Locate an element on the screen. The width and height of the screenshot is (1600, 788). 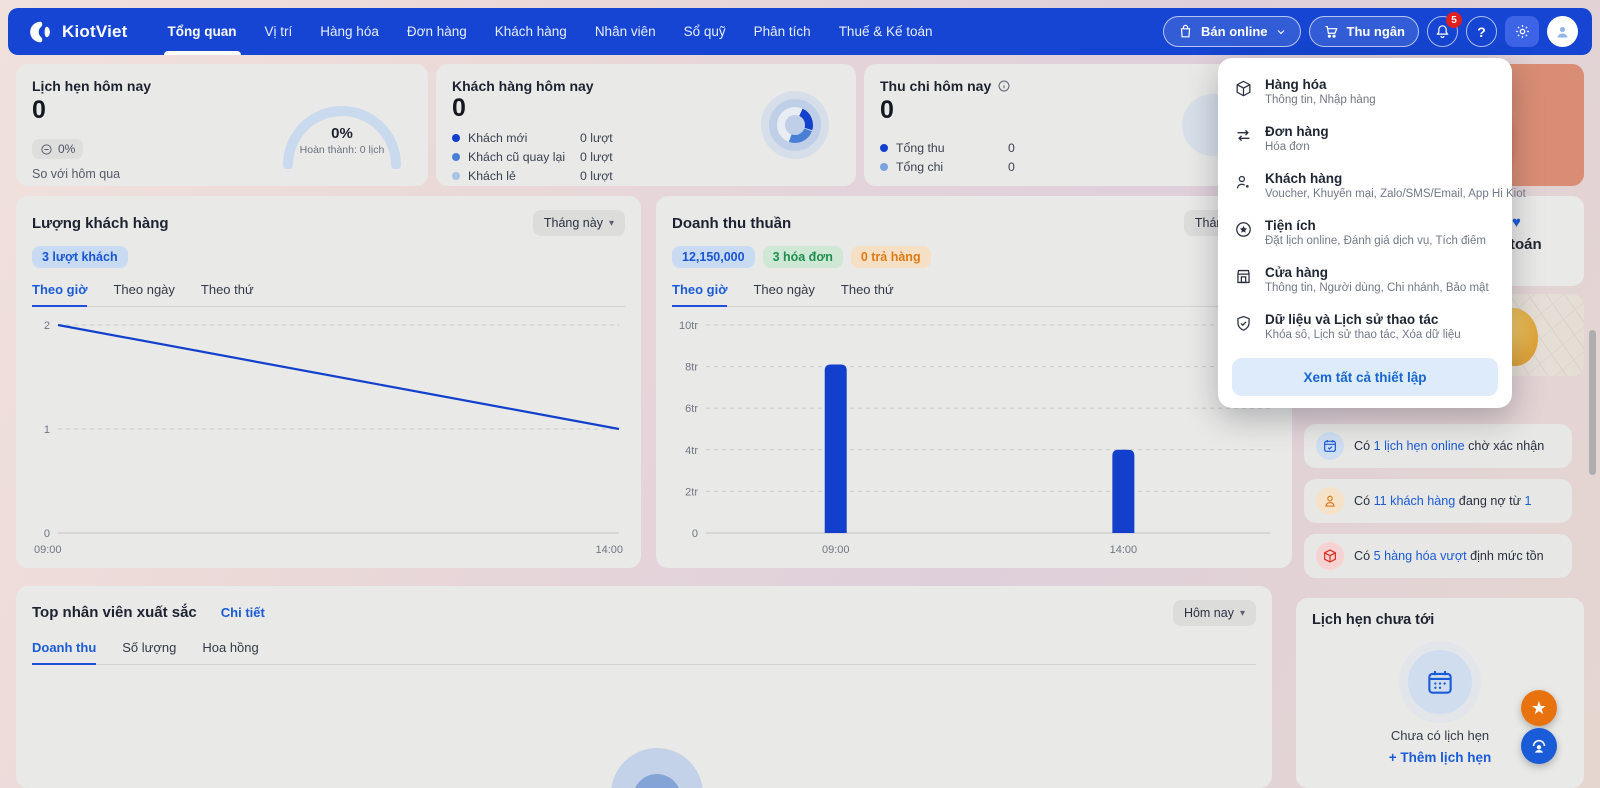
person-icon is located at coordinates (1330, 501).